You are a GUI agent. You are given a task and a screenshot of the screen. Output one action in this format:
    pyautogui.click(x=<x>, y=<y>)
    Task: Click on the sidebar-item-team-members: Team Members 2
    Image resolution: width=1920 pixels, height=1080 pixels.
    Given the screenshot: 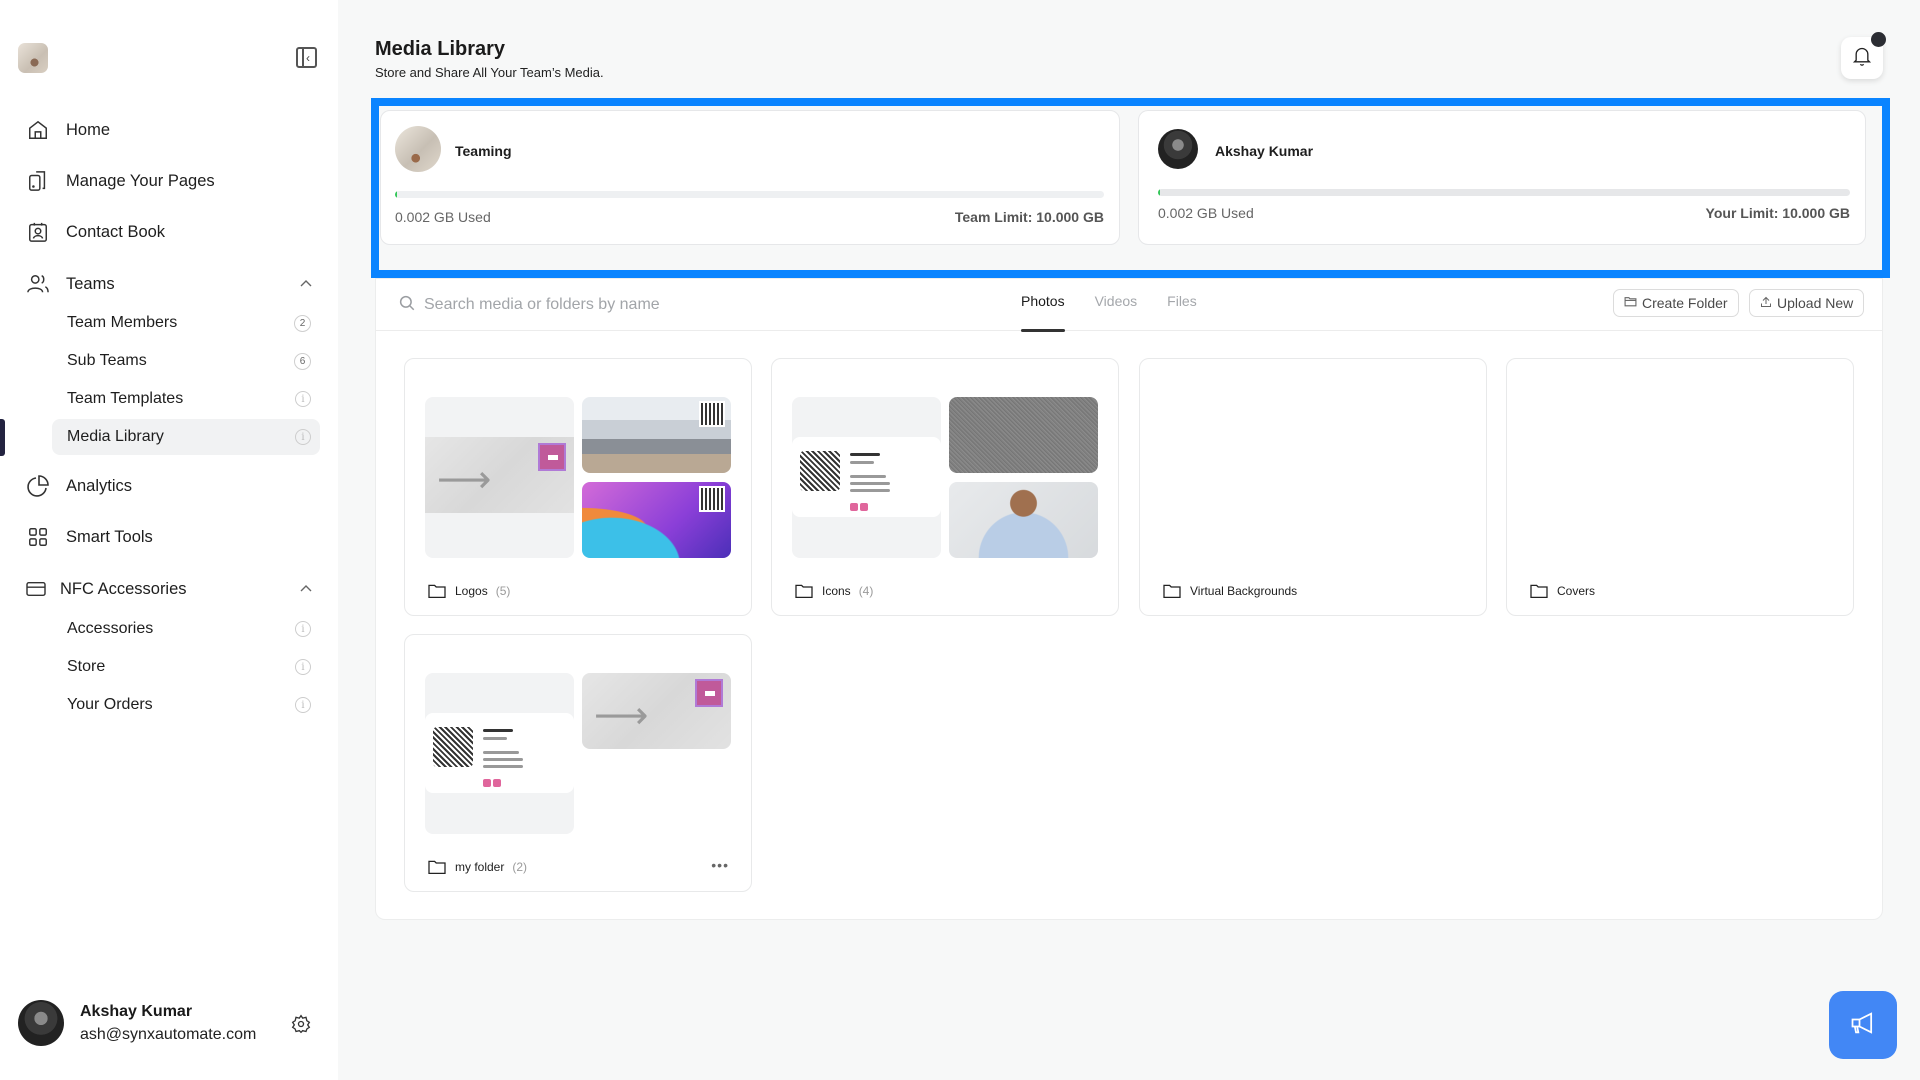 What is the action you would take?
    pyautogui.click(x=186, y=323)
    